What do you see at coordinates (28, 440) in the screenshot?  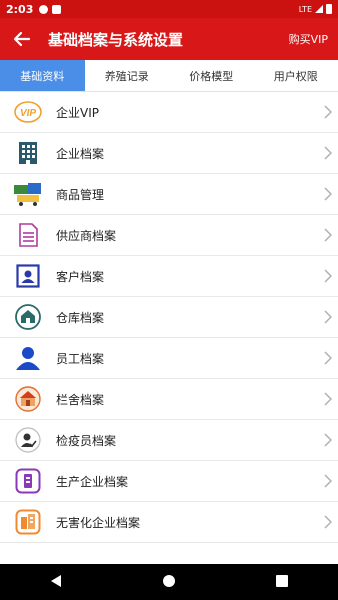 I see `inspector-icon` at bounding box center [28, 440].